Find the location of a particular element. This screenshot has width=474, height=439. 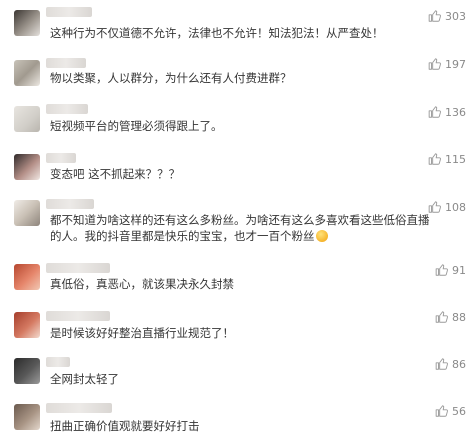

comment-text: 这种行为不仅道德不允许，法律也不允许！知法犯法！从严查处！ is located at coordinates (217, 33).